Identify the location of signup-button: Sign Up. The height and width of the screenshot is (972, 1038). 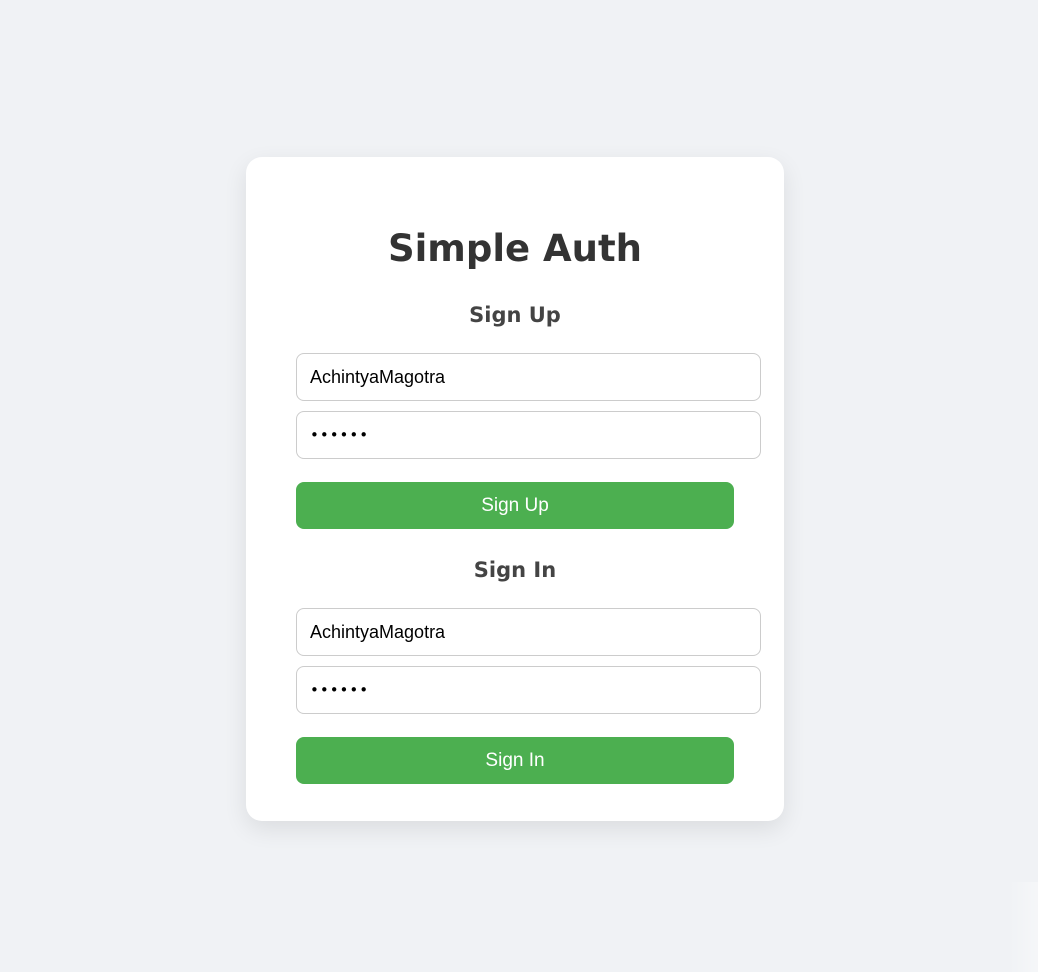
(515, 505).